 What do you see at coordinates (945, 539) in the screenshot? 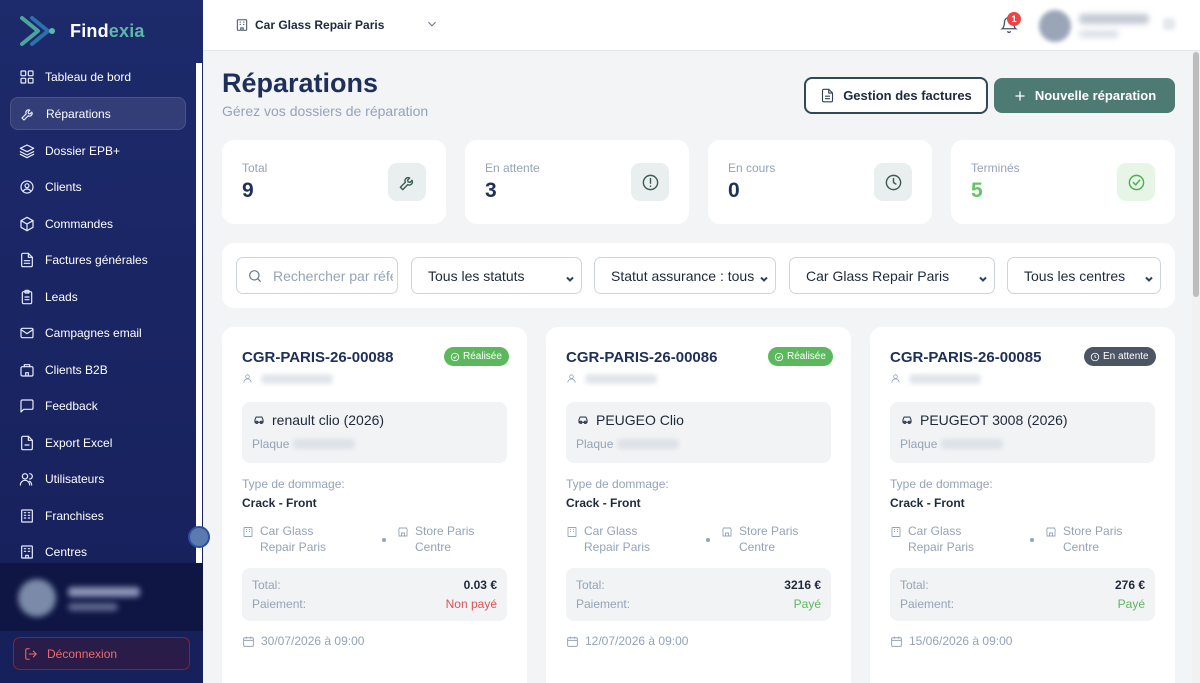
I see `organization-location: Car Glass Repair Paris` at bounding box center [945, 539].